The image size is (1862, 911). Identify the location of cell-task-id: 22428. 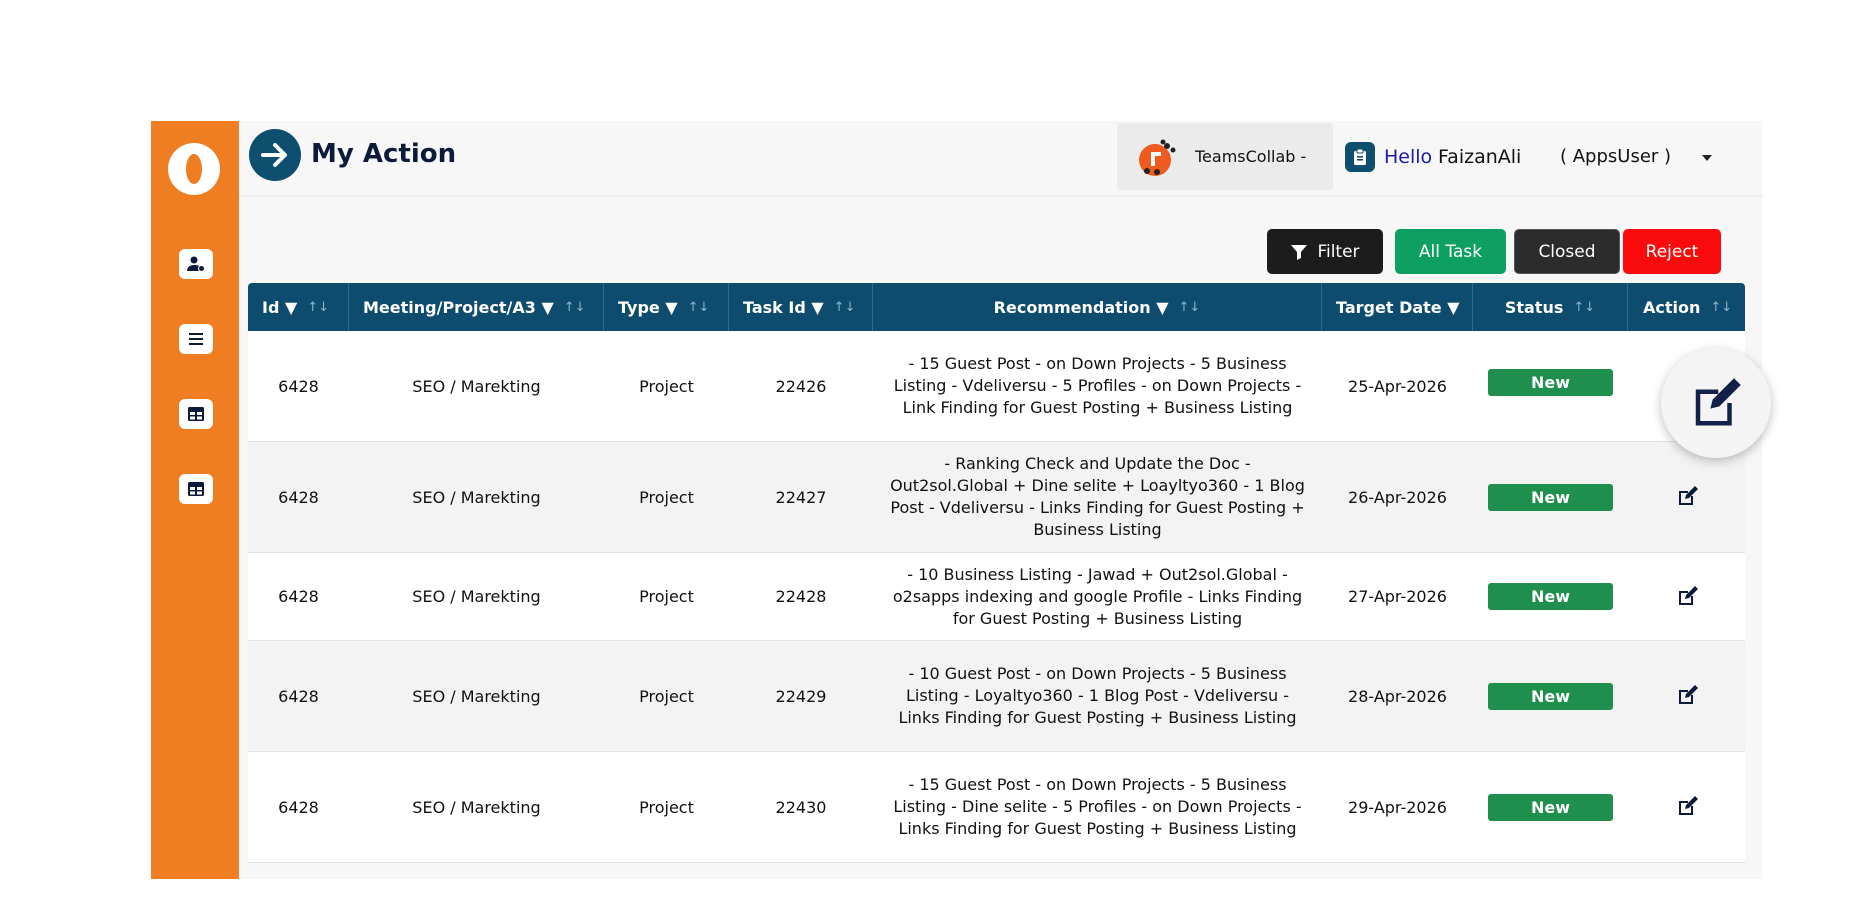
(801, 596).